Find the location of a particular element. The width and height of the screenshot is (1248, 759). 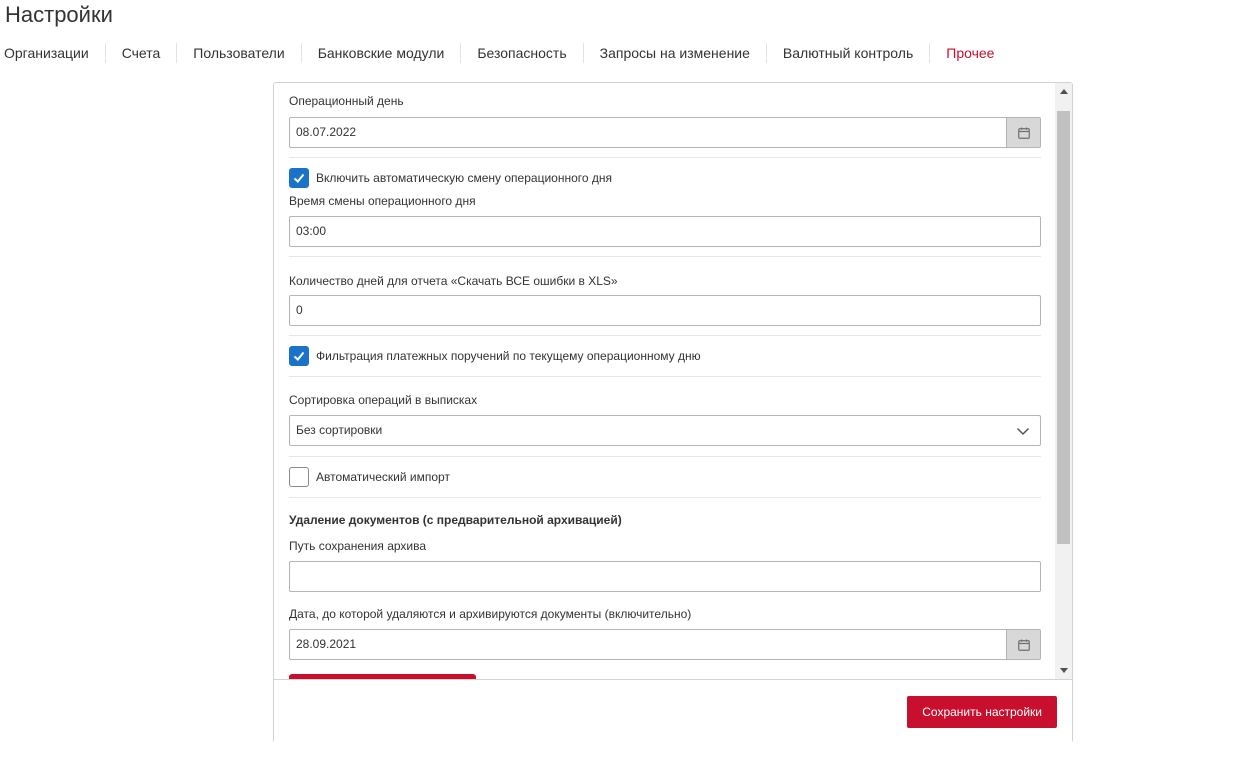

triangle-down-icon is located at coordinates (1063, 670).